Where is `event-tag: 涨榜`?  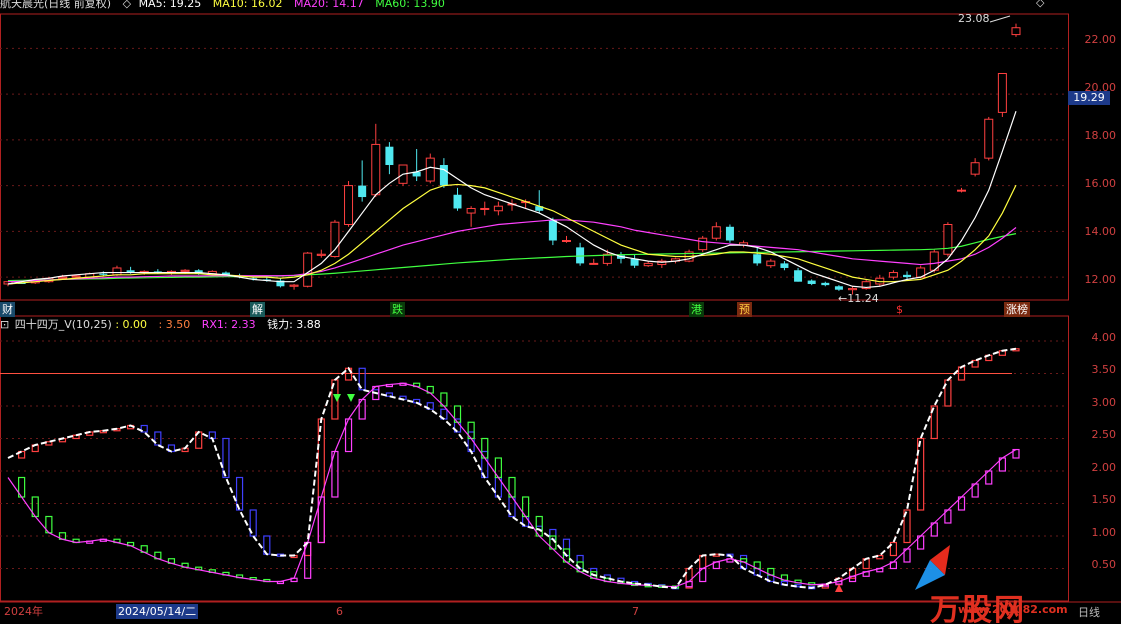 event-tag: 涨榜 is located at coordinates (1017, 309).